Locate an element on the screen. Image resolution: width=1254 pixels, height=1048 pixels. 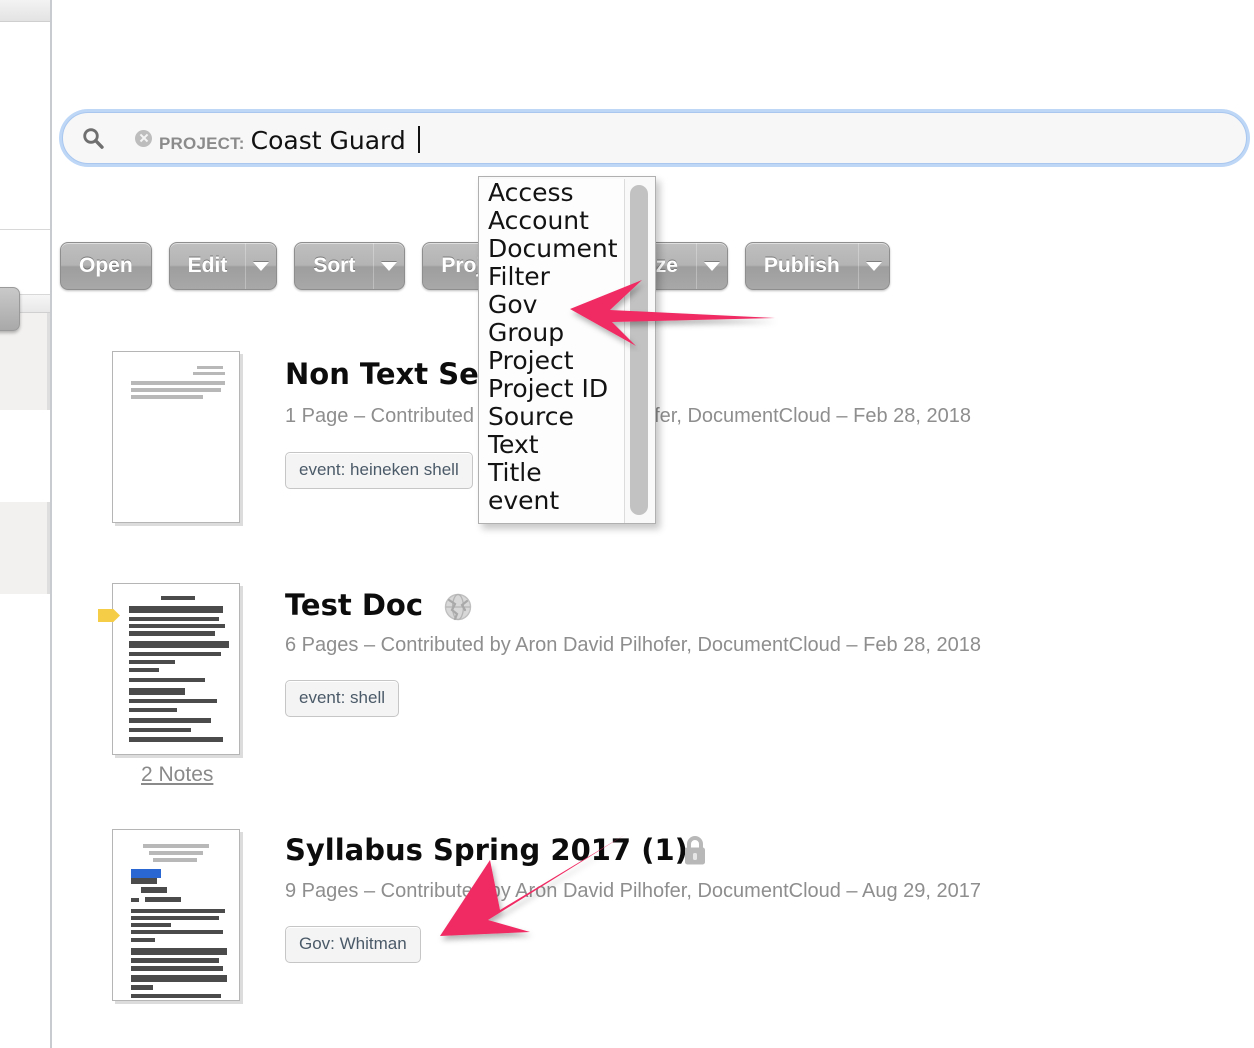
search-input-value: Coast Guard is located at coordinates (328, 140).